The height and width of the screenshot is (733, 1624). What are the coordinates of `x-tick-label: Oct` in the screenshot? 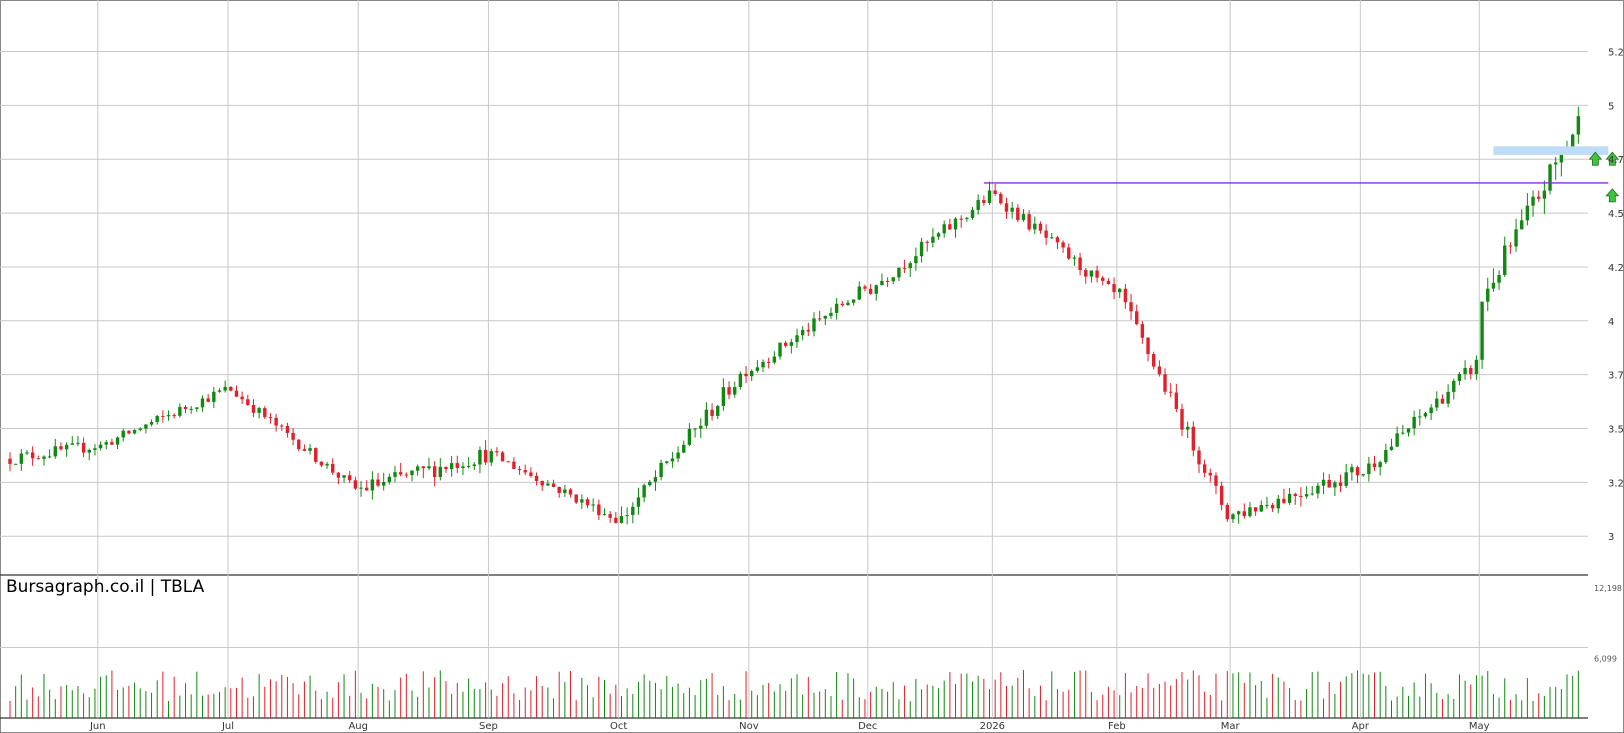 It's located at (618, 726).